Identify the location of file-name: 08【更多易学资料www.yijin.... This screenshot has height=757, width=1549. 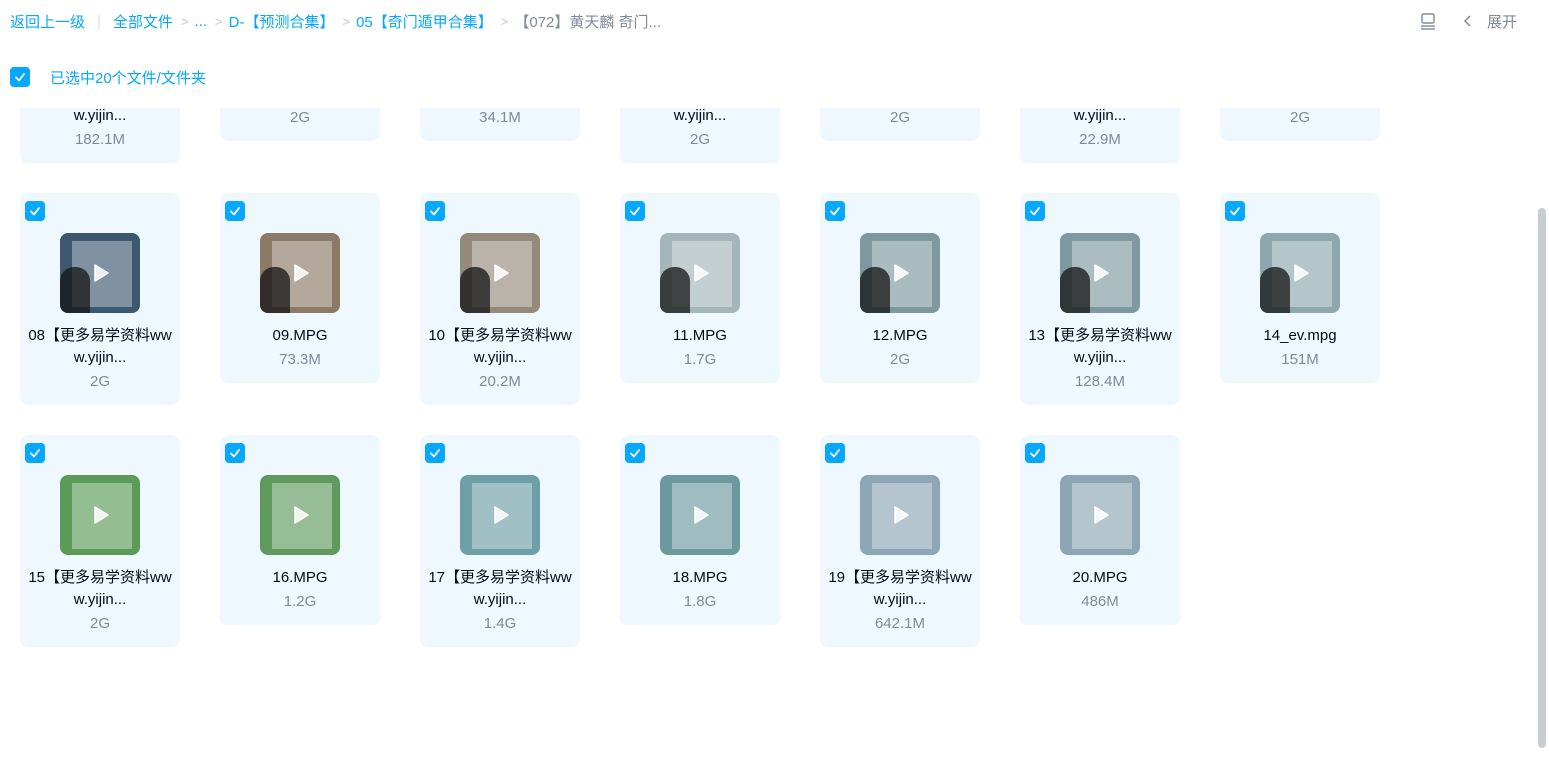
(100, 347).